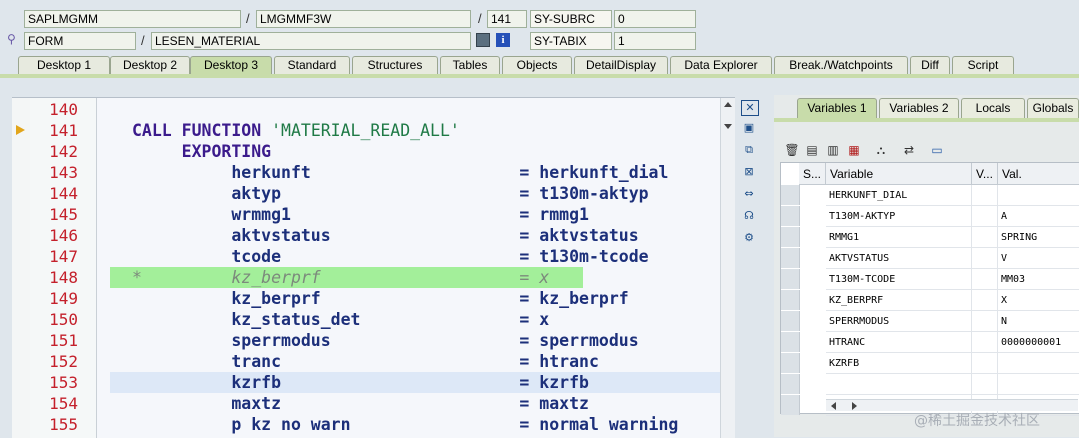  Describe the element at coordinates (537, 65) in the screenshot. I see `tab-objects: Objects` at that location.